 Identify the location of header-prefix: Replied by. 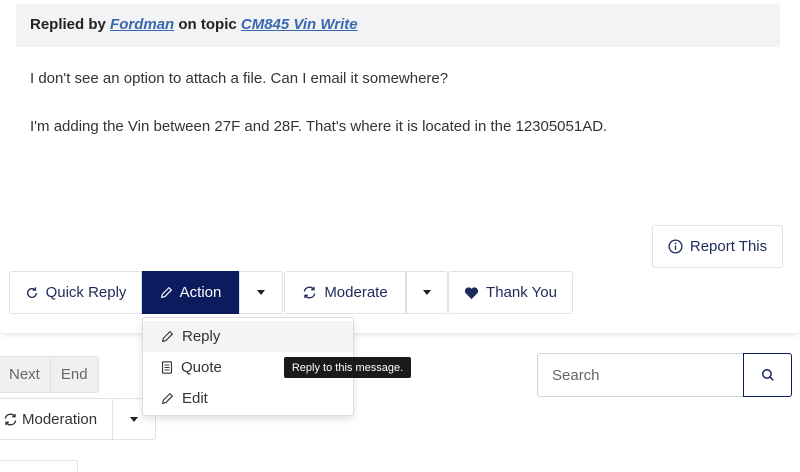
(68, 24).